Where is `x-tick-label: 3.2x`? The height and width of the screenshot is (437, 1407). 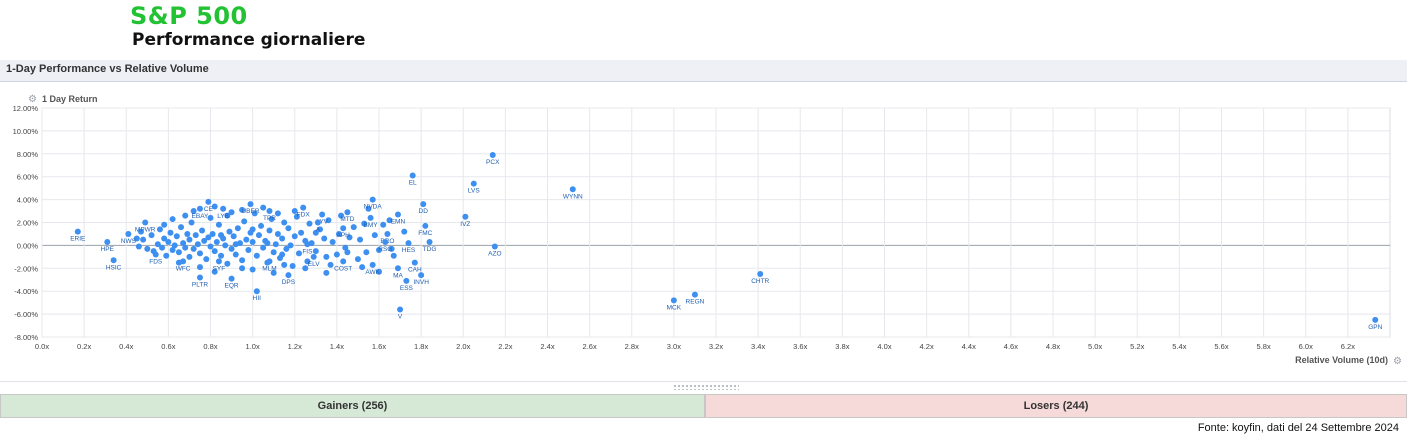
x-tick-label: 3.2x is located at coordinates (716, 346).